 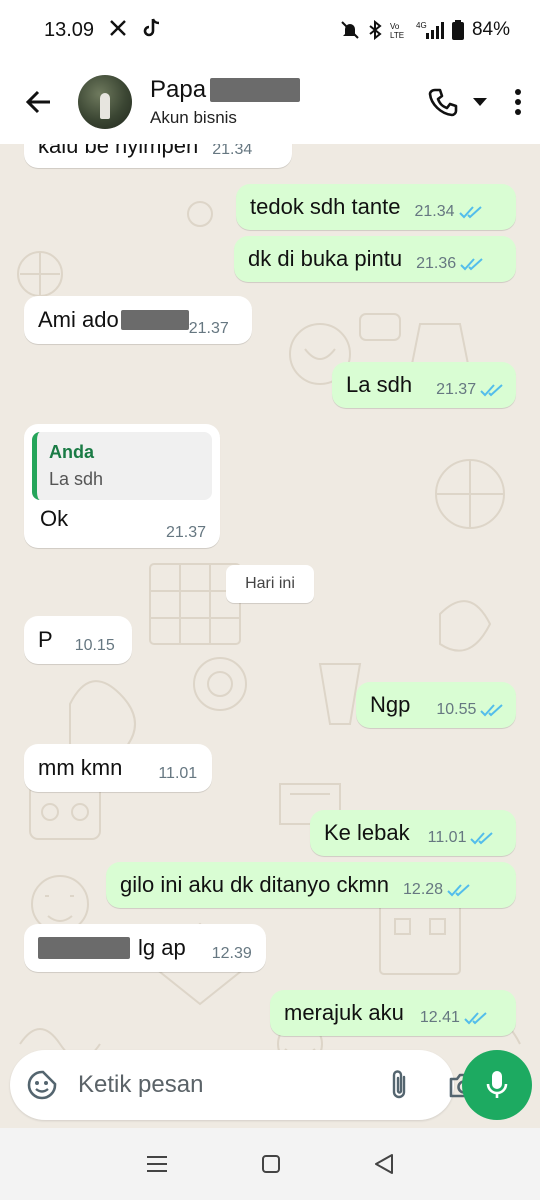 I want to click on quoted-message: Anda La sdh, so click(x=122, y=466).